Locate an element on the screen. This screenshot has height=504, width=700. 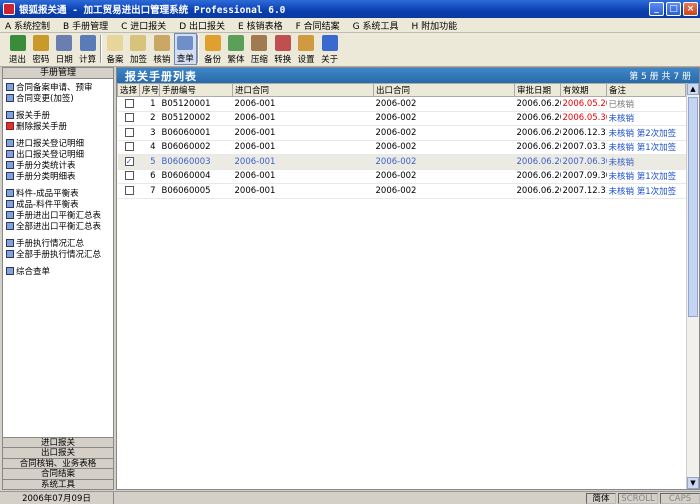
row-number: 1 is located at coordinates (149, 104).